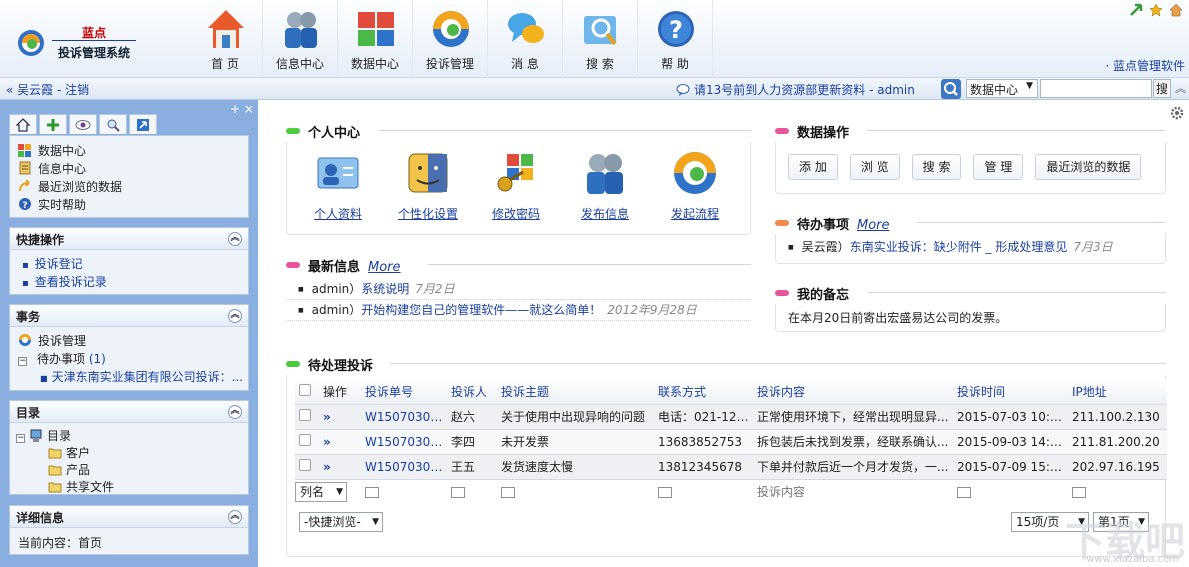  Describe the element at coordinates (813, 167) in the screenshot. I see `add-button: 添 加` at that location.